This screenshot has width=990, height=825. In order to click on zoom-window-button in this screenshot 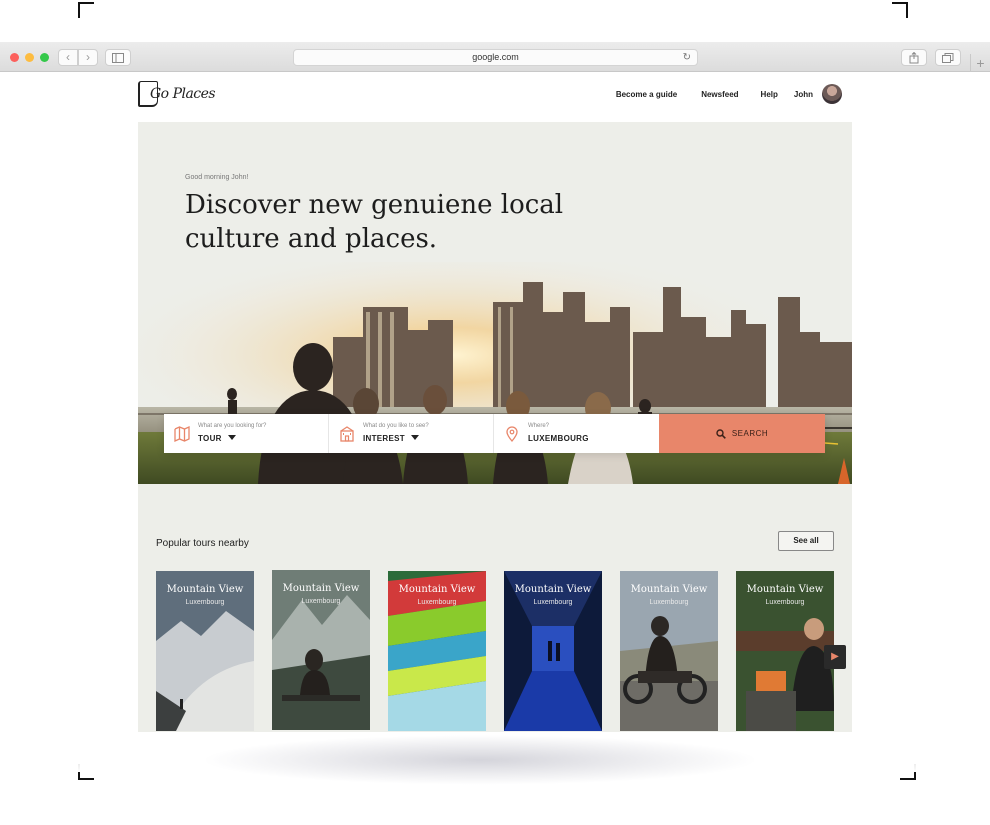, I will do `click(44, 57)`.